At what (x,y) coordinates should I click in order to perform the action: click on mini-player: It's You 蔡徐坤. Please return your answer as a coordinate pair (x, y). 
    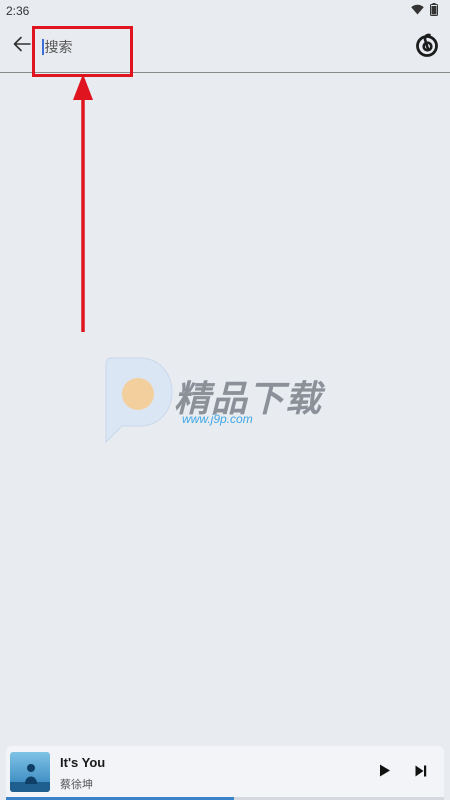
    Looking at the image, I should click on (225, 773).